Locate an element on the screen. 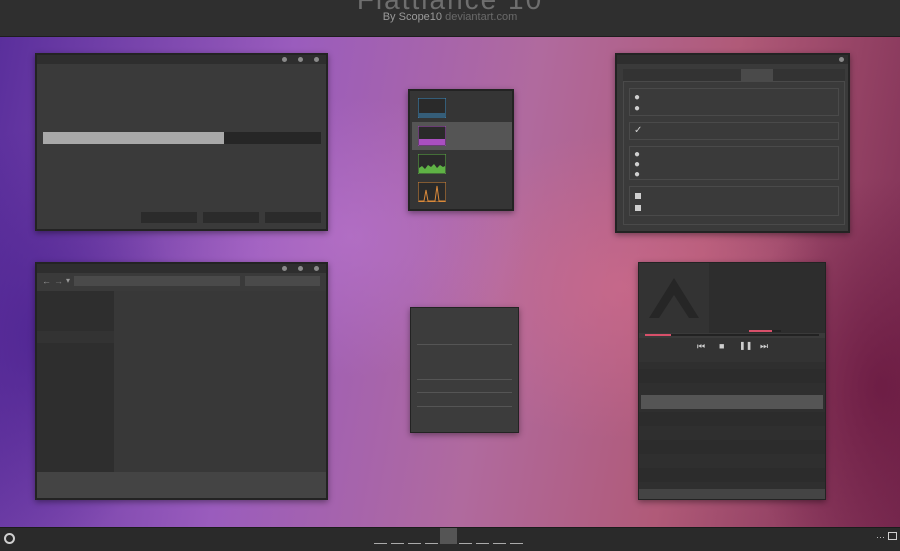  progress-fill is located at coordinates (133, 138).